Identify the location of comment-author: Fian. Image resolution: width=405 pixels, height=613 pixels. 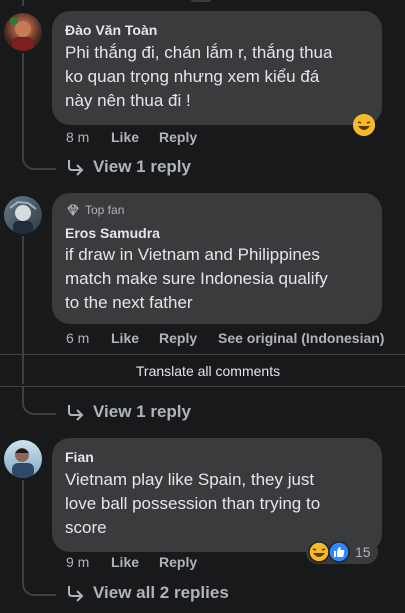
(79, 457).